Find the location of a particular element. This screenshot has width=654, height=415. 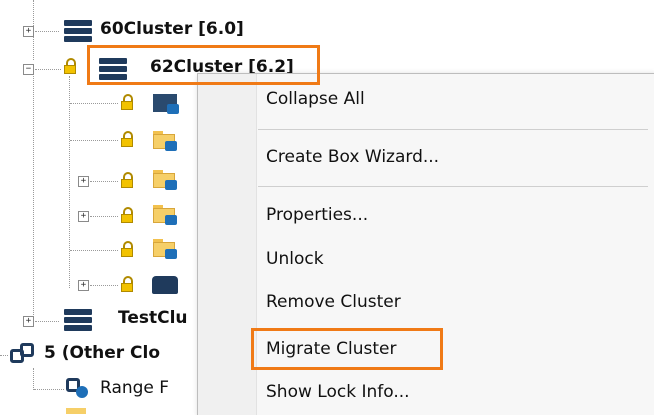

tree-node-other-clusters: 5 (Other Clo is located at coordinates (102, 353).